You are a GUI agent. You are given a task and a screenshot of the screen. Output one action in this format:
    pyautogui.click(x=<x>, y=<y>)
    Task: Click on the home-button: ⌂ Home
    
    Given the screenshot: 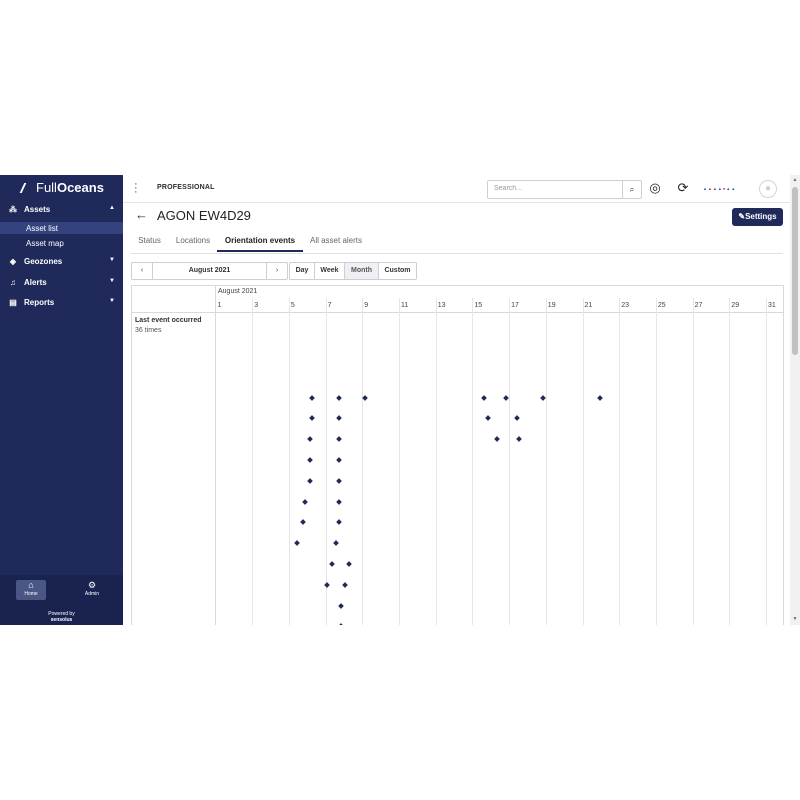 What is the action you would take?
    pyautogui.click(x=31, y=590)
    